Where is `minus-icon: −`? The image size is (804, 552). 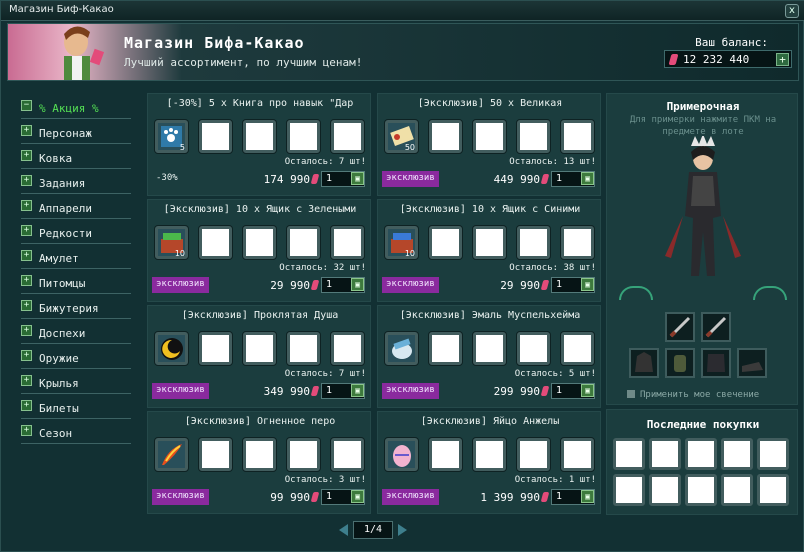
minus-icon: − is located at coordinates (26, 105).